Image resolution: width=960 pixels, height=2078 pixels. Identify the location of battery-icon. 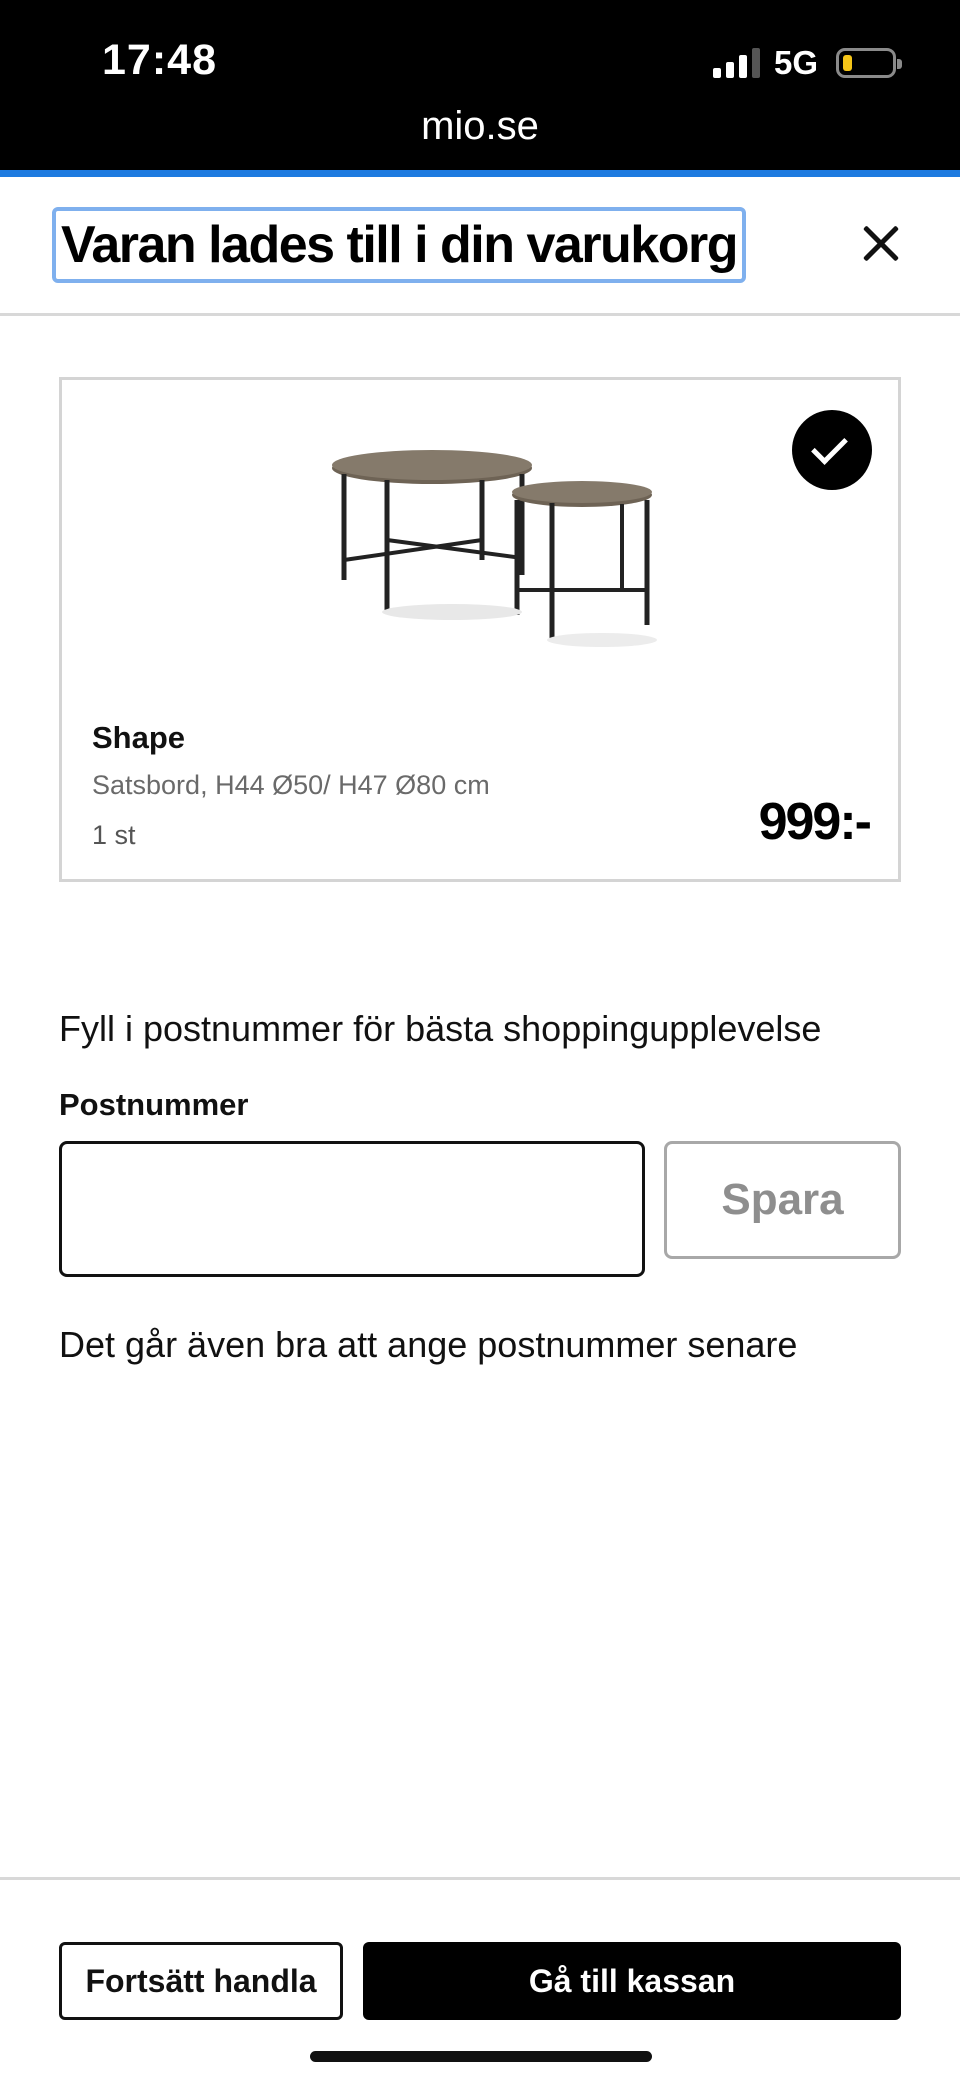
(869, 63).